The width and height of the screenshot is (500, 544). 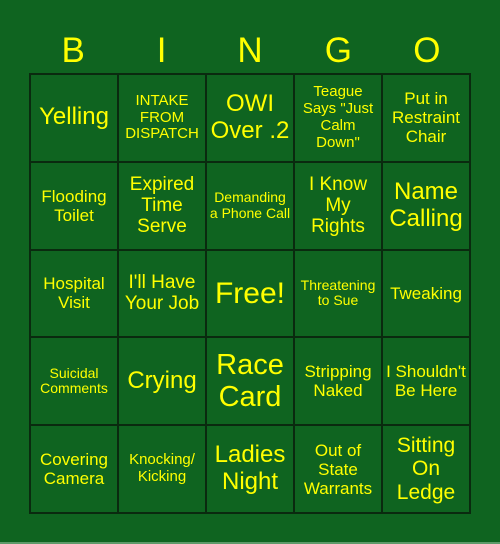 I want to click on bingo-cell: Flooding Toilet, so click(x=74, y=205).